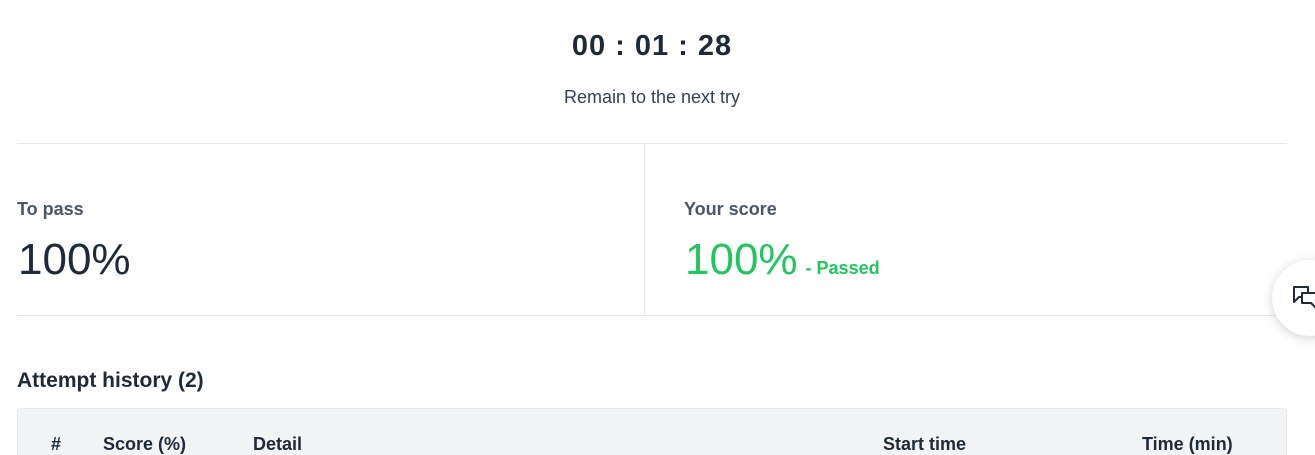  What do you see at coordinates (1304, 297) in the screenshot?
I see `chat-bubbles-icon` at bounding box center [1304, 297].